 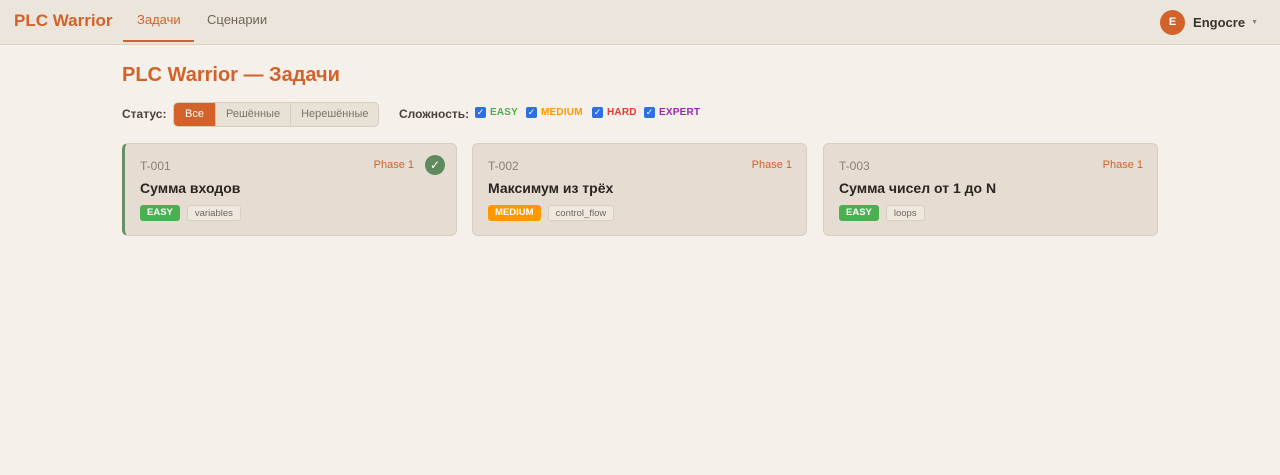 I want to click on status-option-all: Все, so click(x=194, y=114).